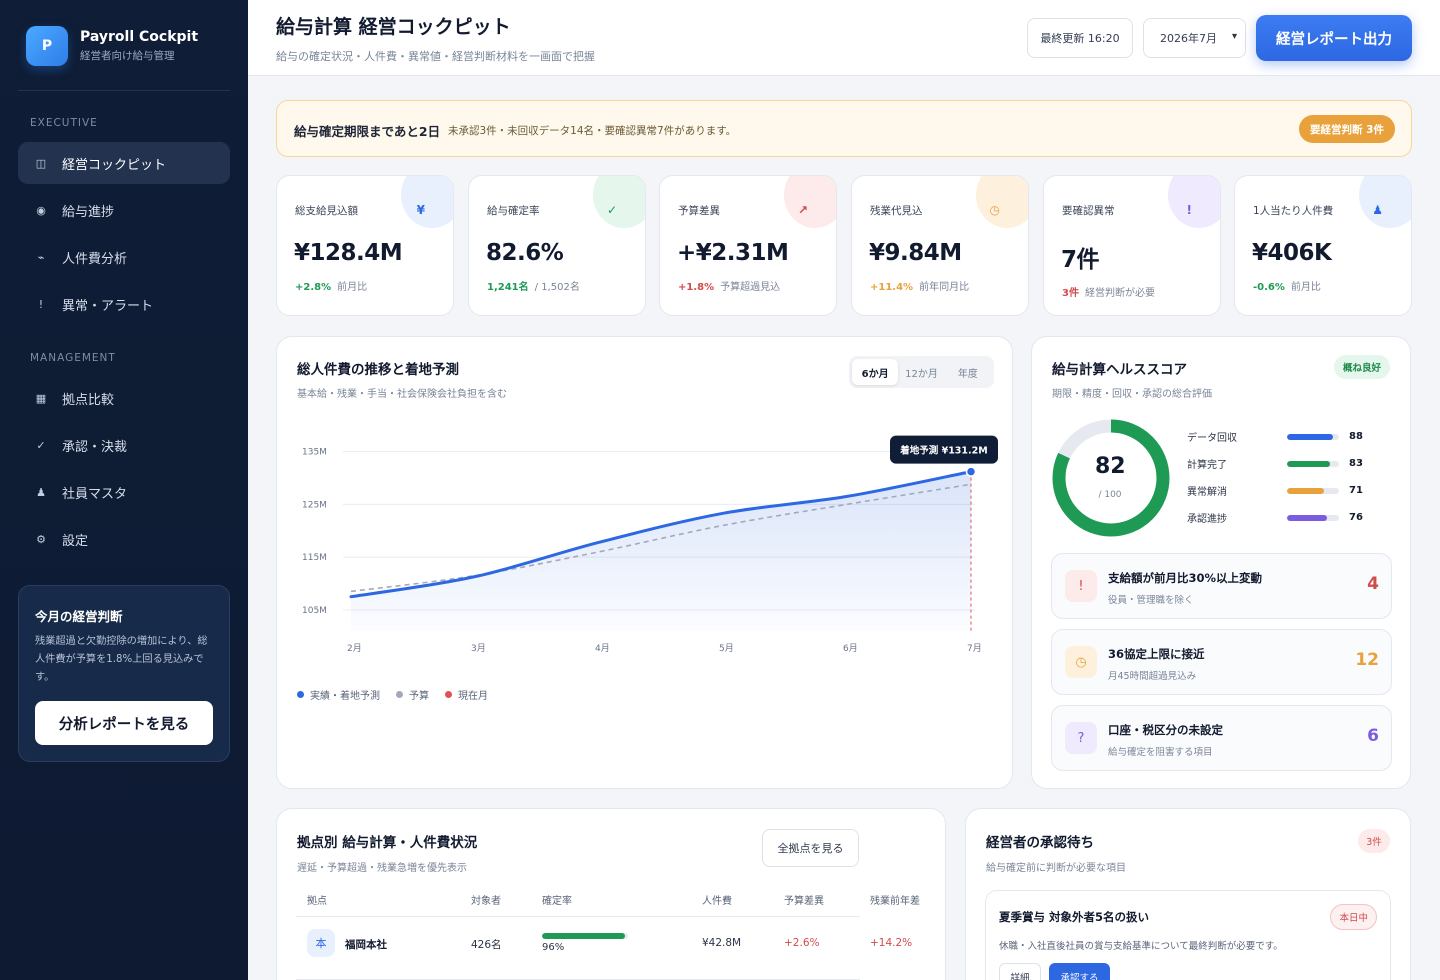  I want to click on kpi-note: 予算超過見込, so click(750, 287).